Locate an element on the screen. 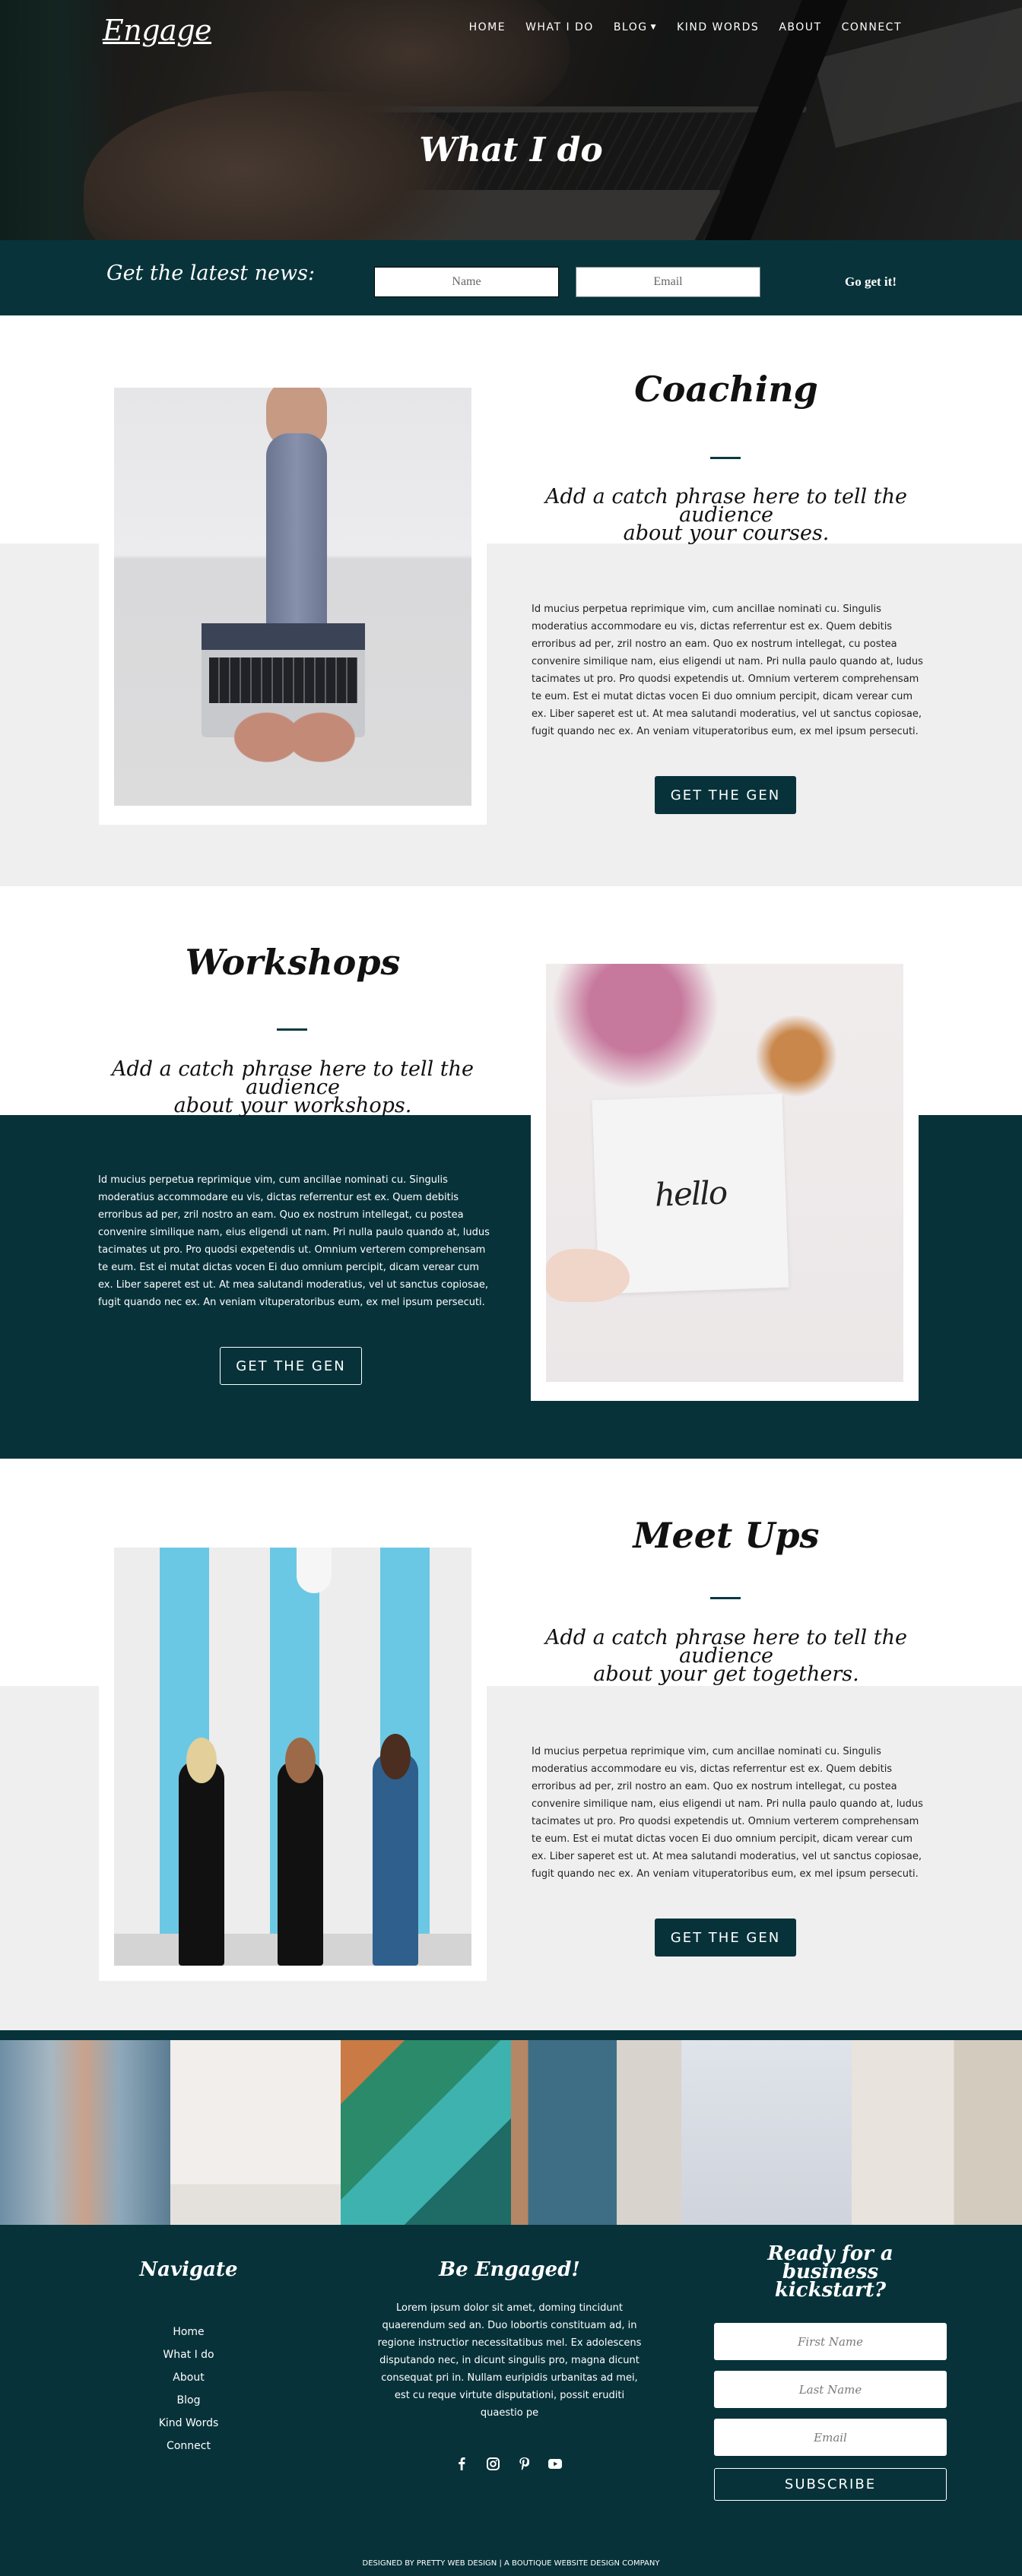 Image resolution: width=1022 pixels, height=2576 pixels. newsletter-email-input is located at coordinates (668, 282).